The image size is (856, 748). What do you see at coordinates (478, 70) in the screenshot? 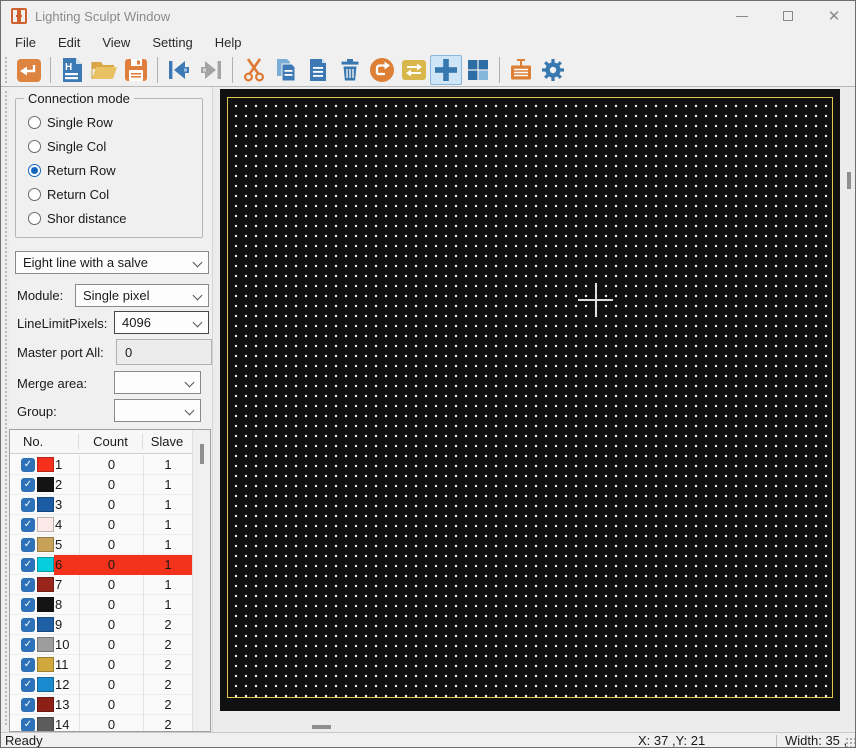
I see `grid-blocks-button` at bounding box center [478, 70].